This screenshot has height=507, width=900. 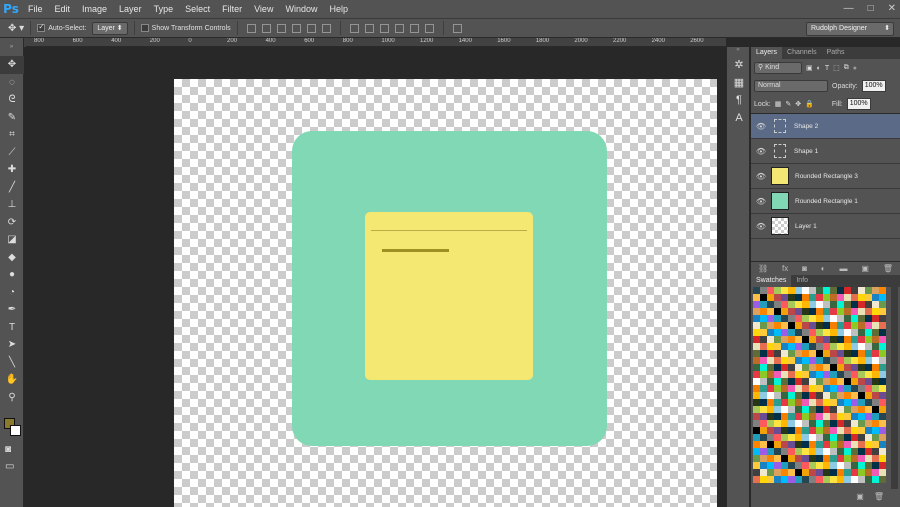 I want to click on move-tool-icon: ✥, so click(x=12, y=65).